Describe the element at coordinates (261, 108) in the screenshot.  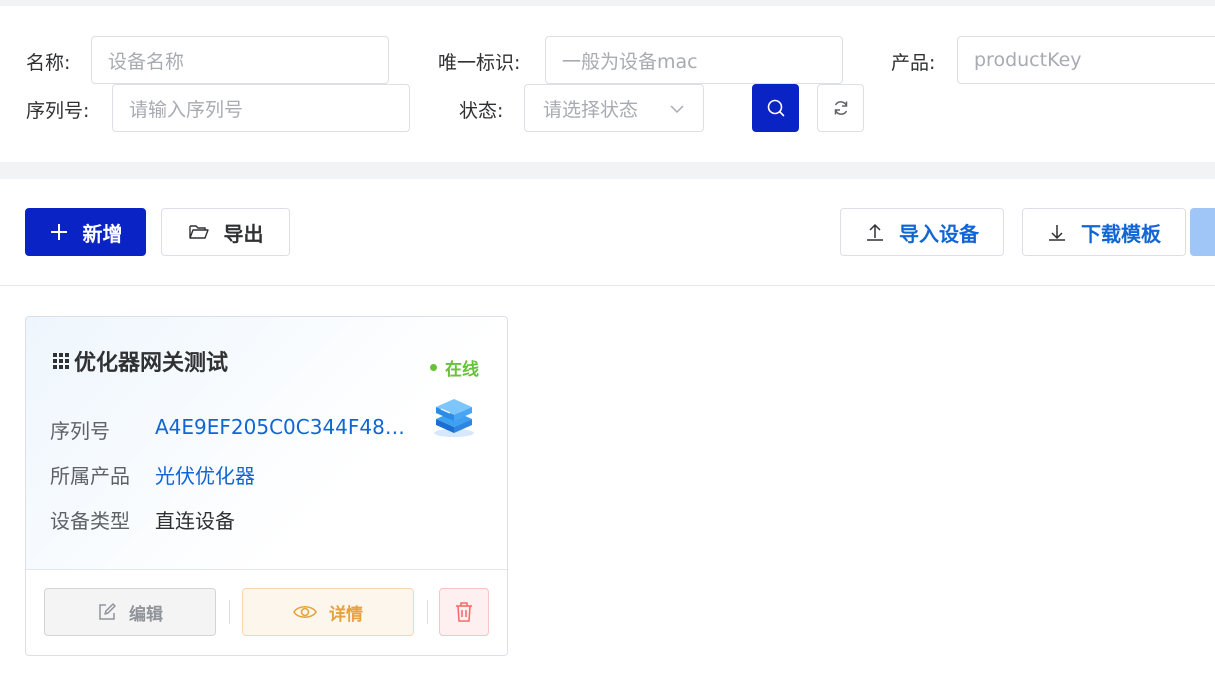
I see `serial-input: 请输入序列号` at that location.